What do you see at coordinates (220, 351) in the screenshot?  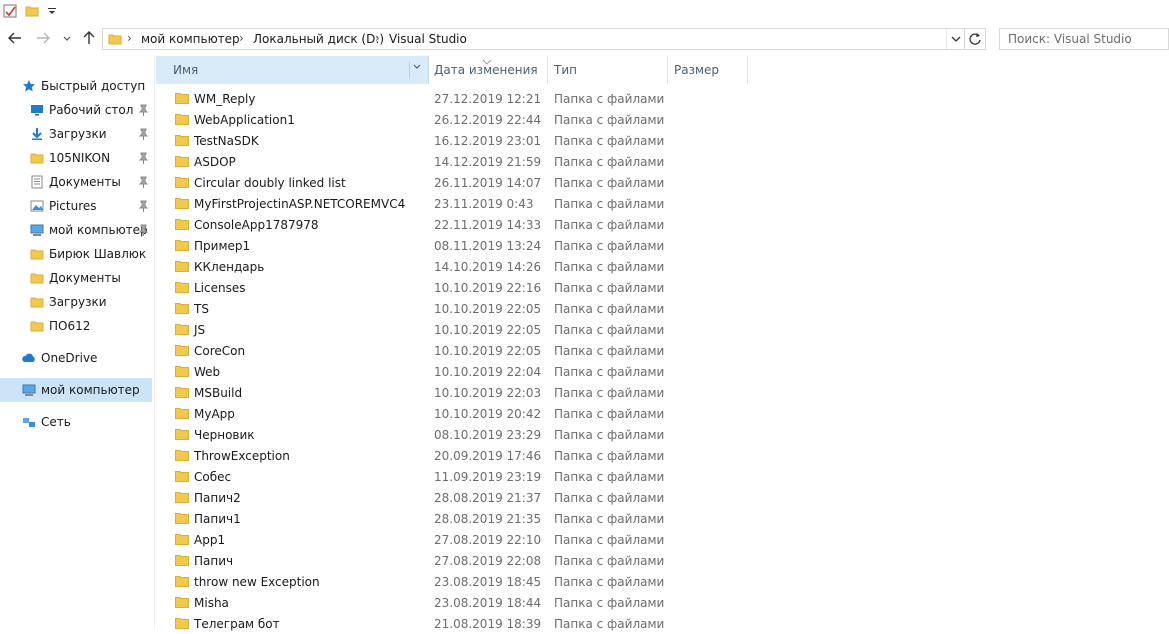 I see `file-name: CoreCon` at bounding box center [220, 351].